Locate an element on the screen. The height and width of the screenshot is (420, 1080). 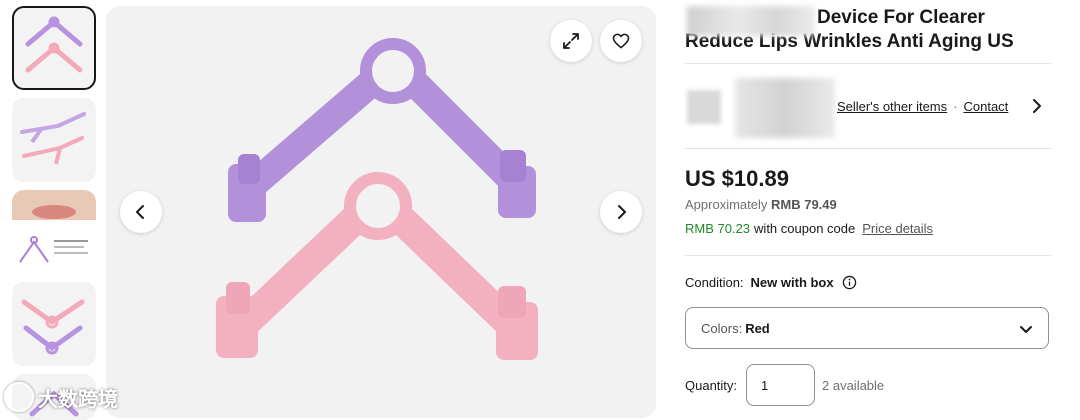
previous-image-button is located at coordinates (141, 212).